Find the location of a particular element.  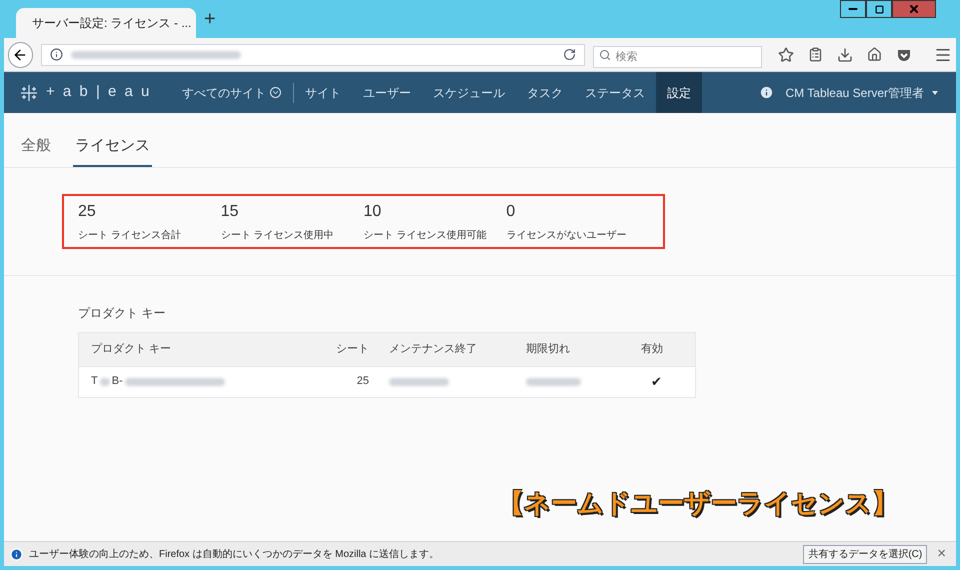

stat-value: 10 is located at coordinates (373, 212).